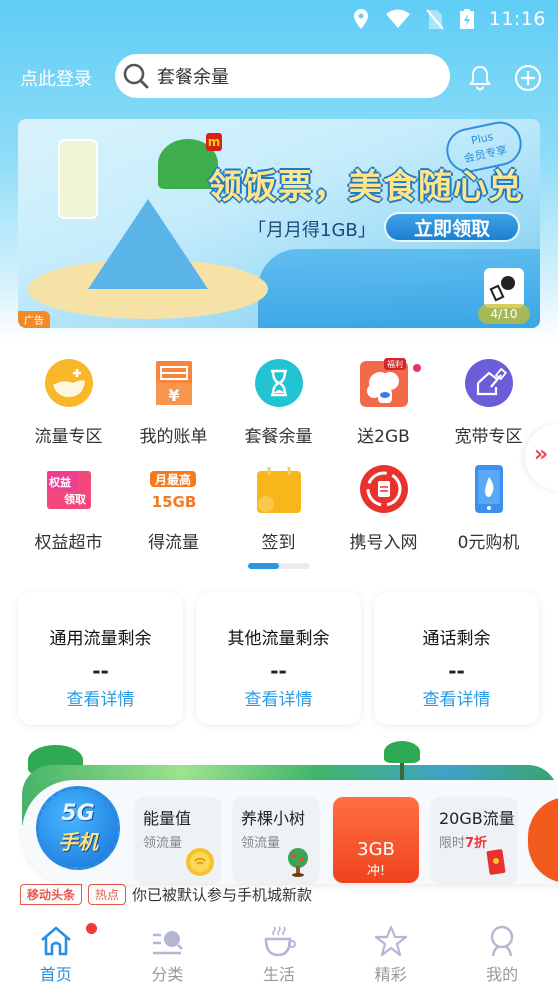  Describe the element at coordinates (312, 230) in the screenshot. I see `banner-subtitle: 「月月得1GB」` at that location.